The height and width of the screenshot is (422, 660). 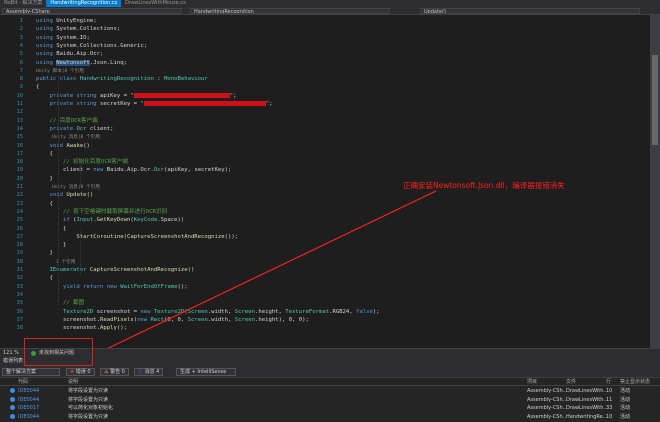 I want to click on code-line: using System.Collections;, so click(x=78, y=29).